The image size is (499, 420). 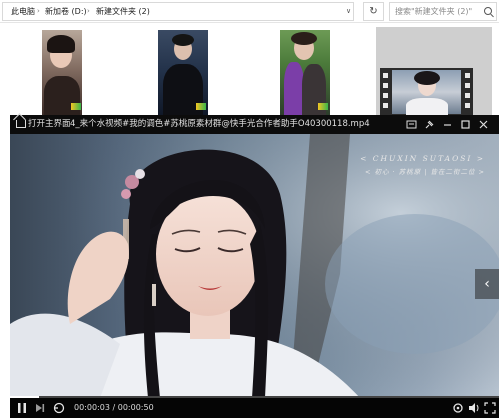 I want to click on film-frame-image, so click(x=426, y=93).